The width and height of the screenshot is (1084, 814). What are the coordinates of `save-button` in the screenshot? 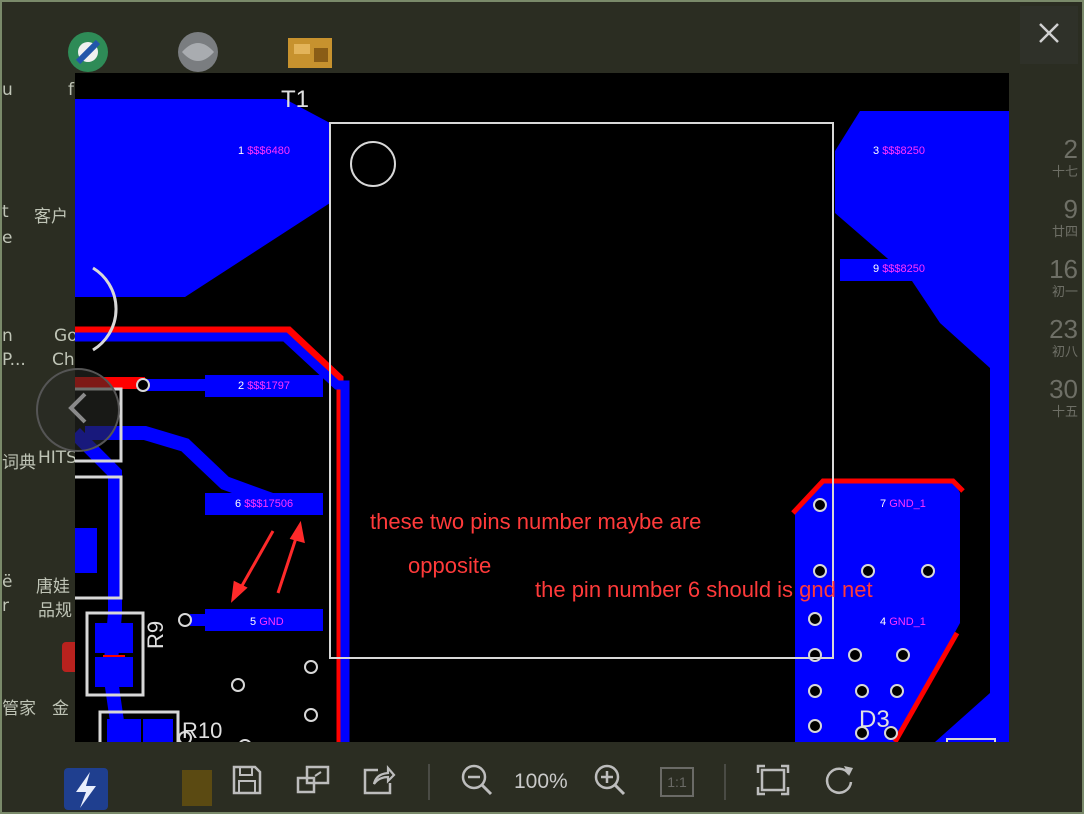 It's located at (247, 781).